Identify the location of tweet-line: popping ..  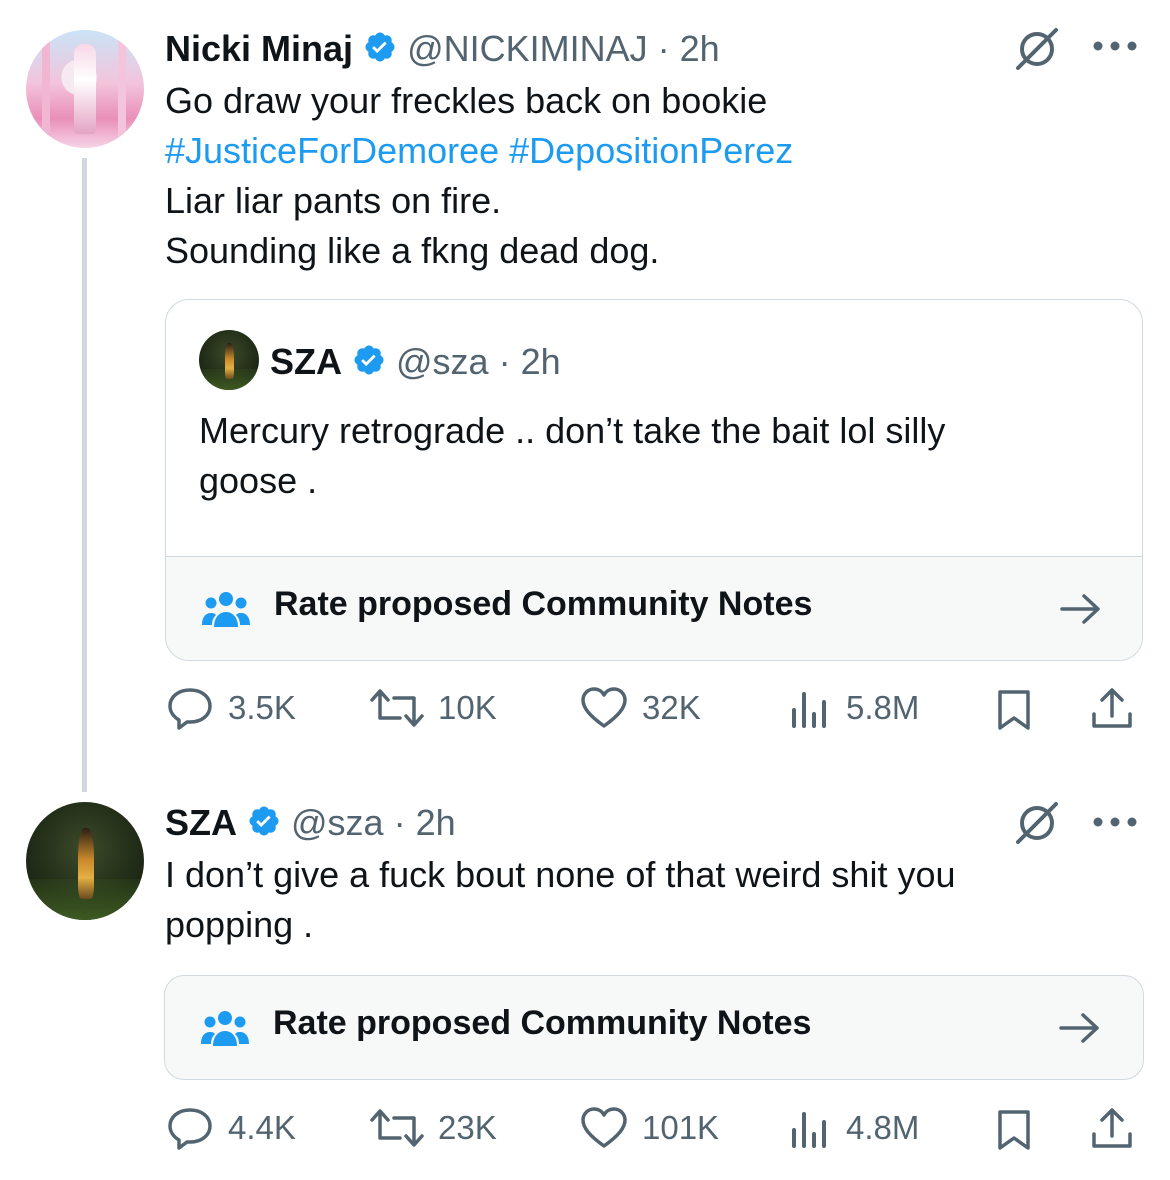
(239, 924).